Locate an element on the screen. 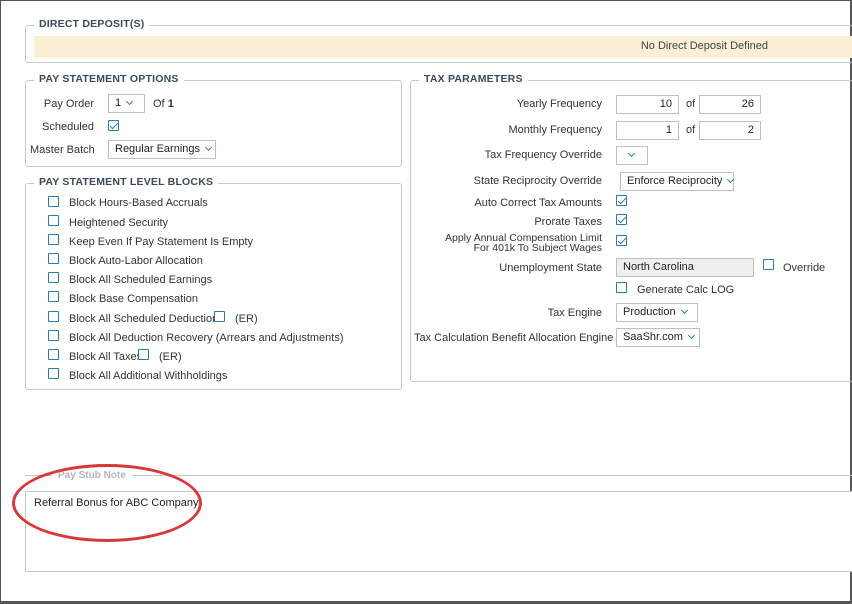  pay-order-value: 1 is located at coordinates (118, 103).